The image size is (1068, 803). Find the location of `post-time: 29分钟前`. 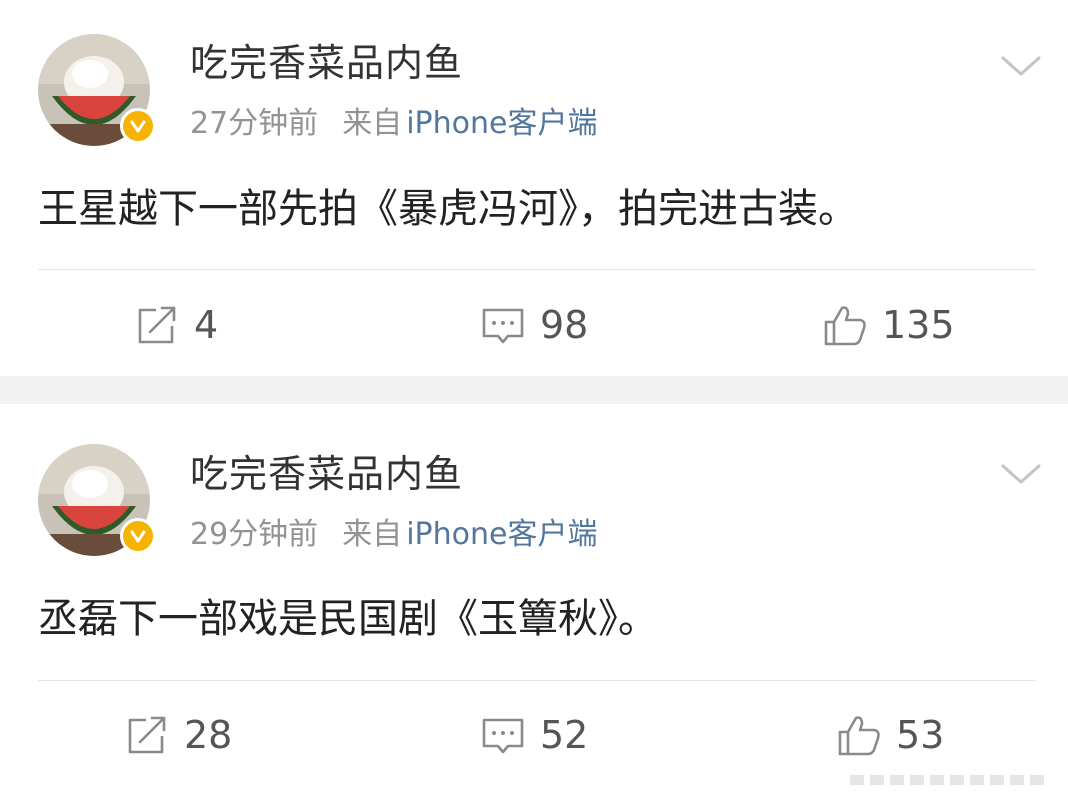

post-time: 29分钟前 is located at coordinates (254, 534).